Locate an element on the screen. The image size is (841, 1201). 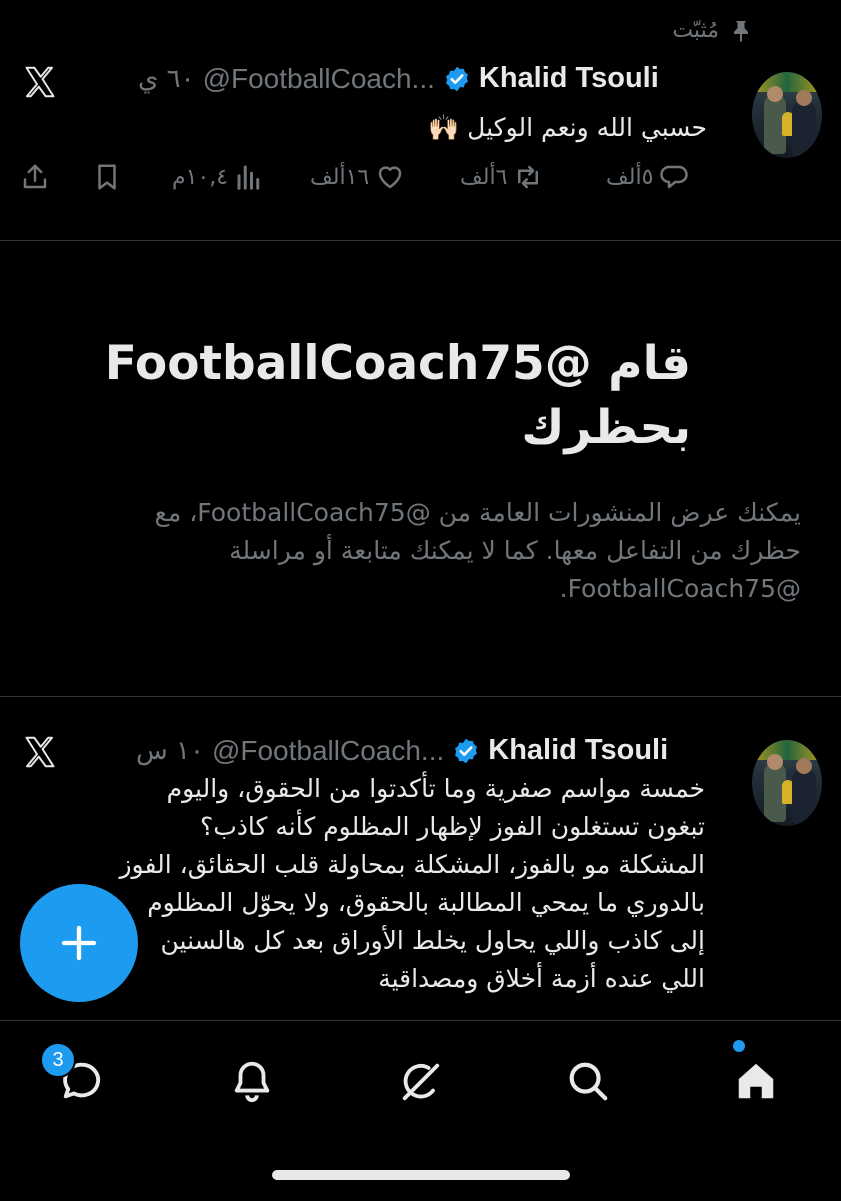
views-icon is located at coordinates (248, 177).